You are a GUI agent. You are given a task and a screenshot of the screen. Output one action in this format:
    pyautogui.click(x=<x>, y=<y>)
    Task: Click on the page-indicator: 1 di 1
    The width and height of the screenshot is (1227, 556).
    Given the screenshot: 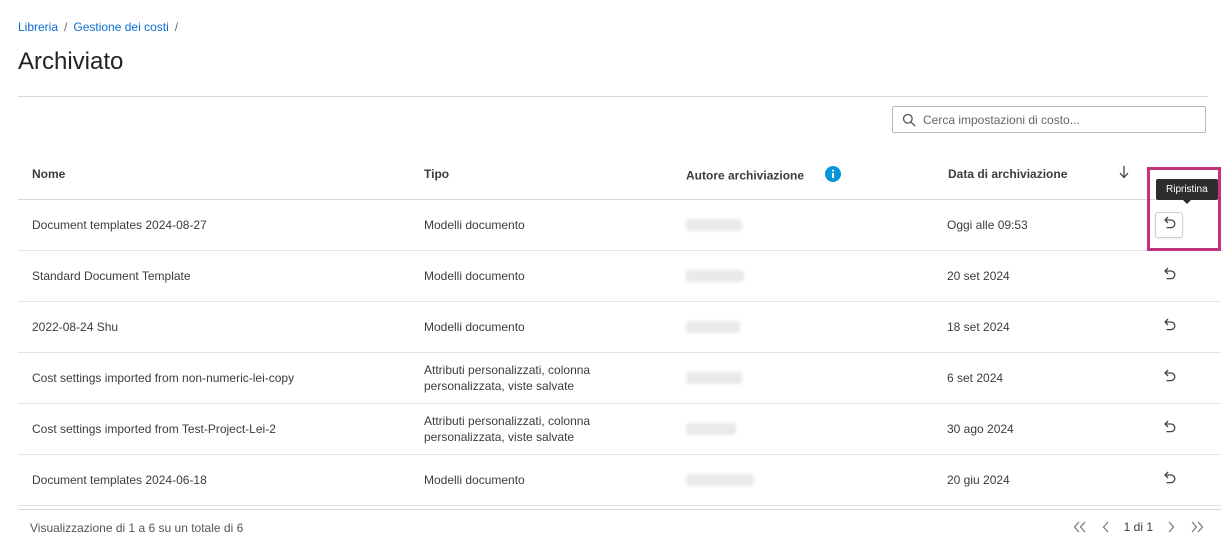 What is the action you would take?
    pyautogui.click(x=1138, y=527)
    